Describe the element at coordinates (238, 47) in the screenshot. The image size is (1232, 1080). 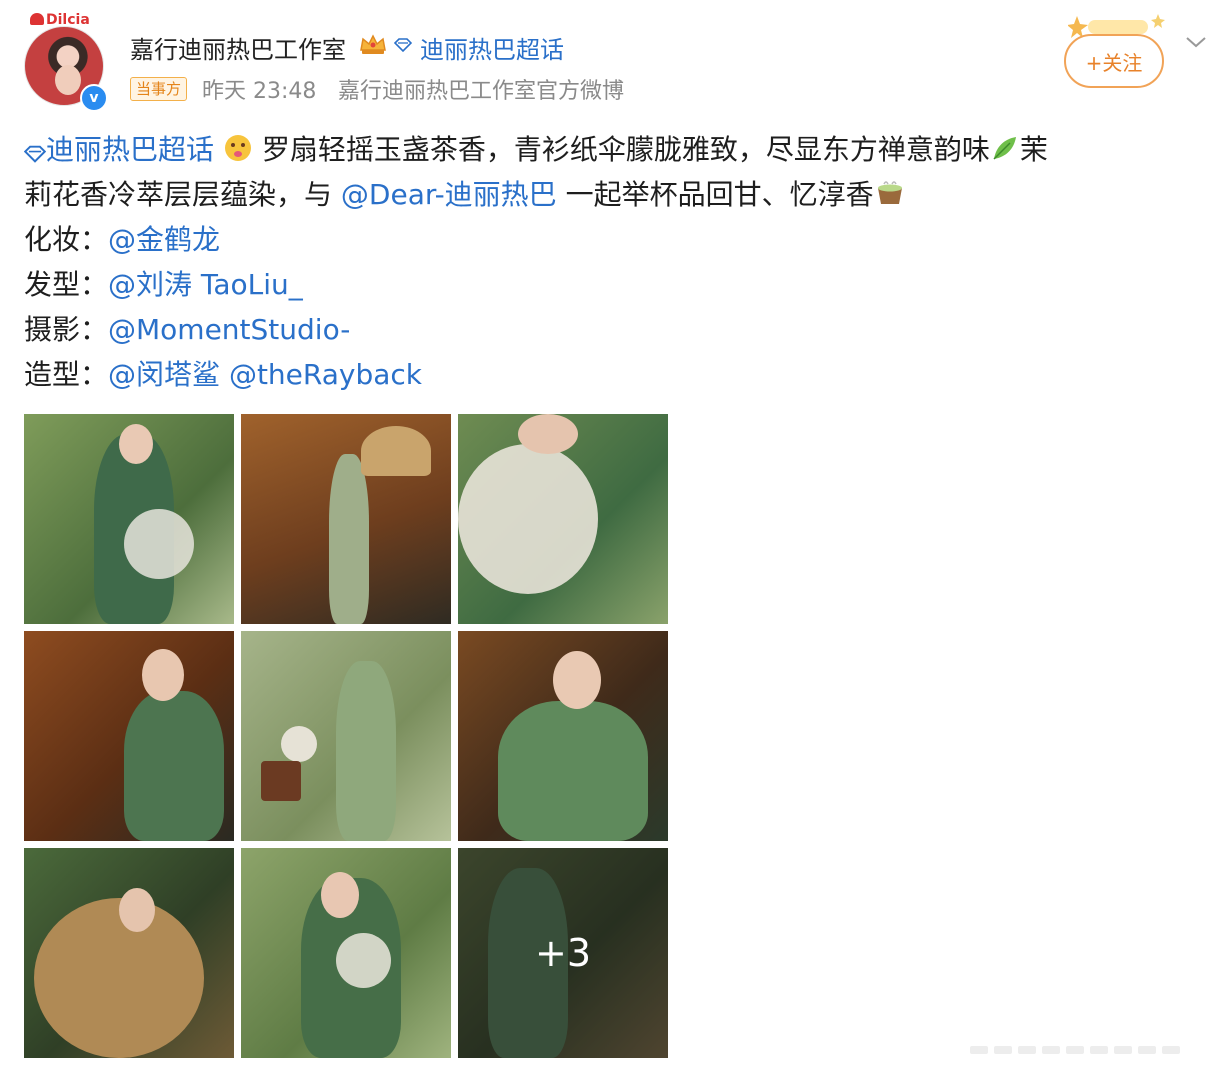
I see `author-name: 嘉行迪丽热巴工作室` at that location.